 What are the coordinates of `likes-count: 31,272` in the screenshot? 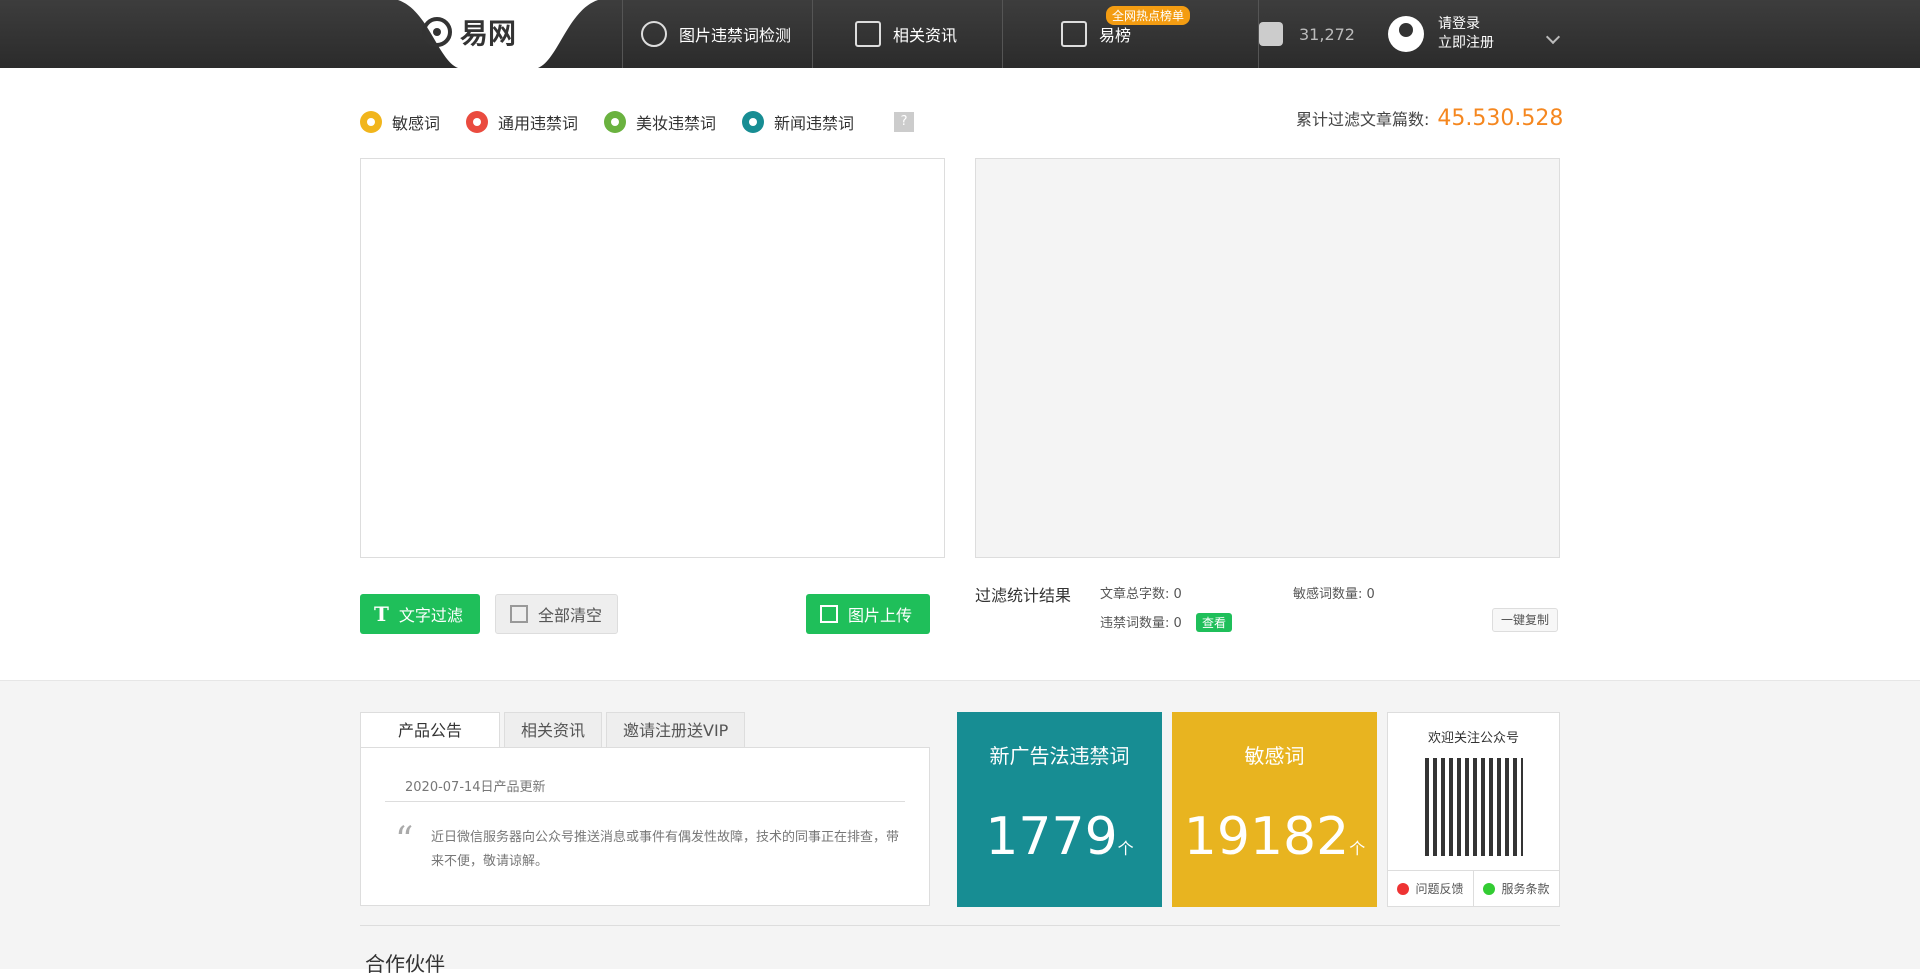 It's located at (1327, 34).